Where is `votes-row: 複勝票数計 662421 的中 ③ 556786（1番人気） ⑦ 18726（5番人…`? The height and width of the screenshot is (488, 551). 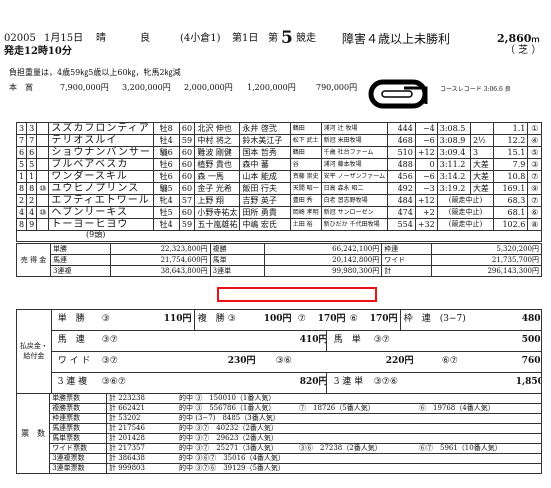 votes-row: 複勝票数計 662421 的中 ③ 556786（1番人気） ⑦ 18726（5番人… is located at coordinates (280, 408).